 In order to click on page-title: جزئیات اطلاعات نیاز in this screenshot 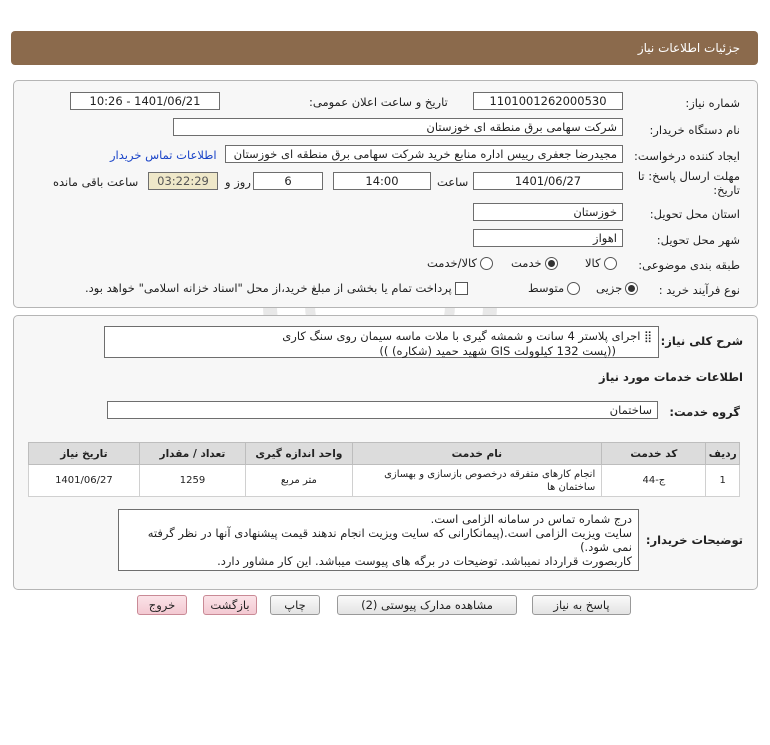, I will do `click(688, 48)`.